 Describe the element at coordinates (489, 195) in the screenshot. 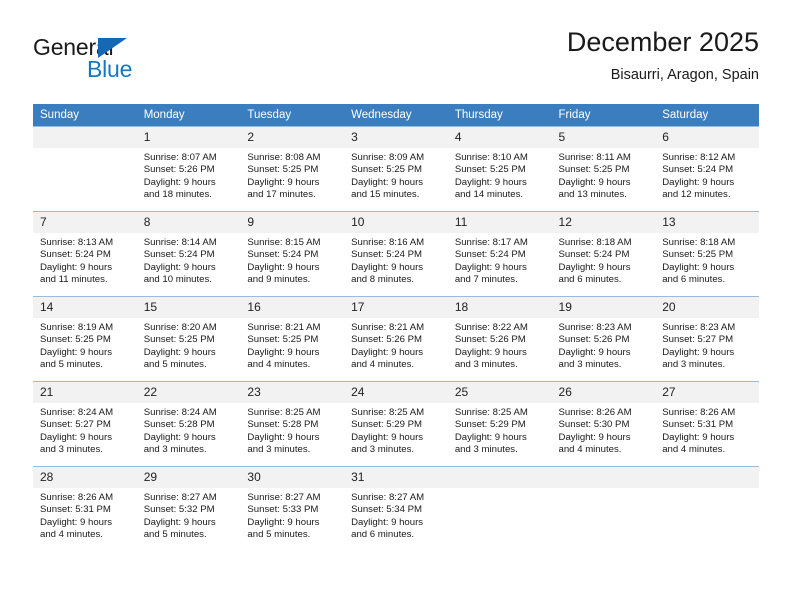

I see `daylight-duration-line2: and 14 minutes.` at that location.